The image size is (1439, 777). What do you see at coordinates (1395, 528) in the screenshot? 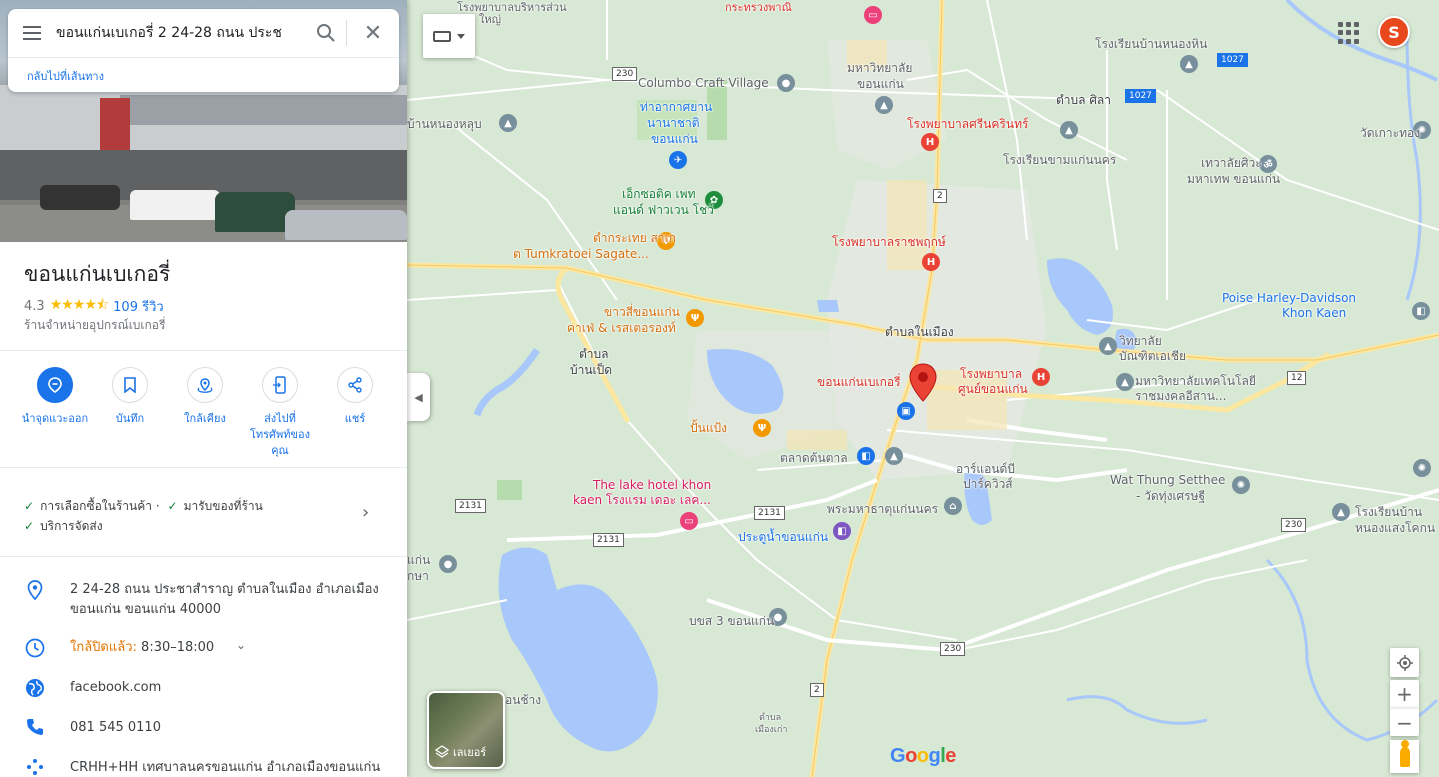
I see `poi-label: หนองแสงโคกน` at bounding box center [1395, 528].